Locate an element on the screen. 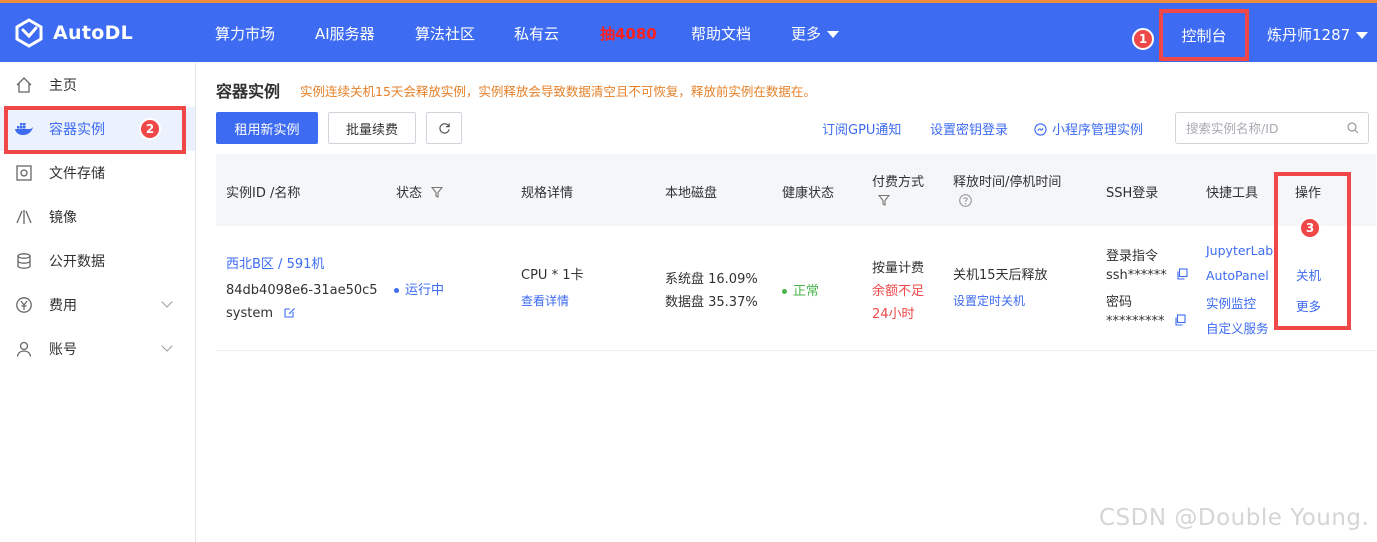 The image size is (1377, 542). annotation-badge-3: 3 is located at coordinates (1310, 228).